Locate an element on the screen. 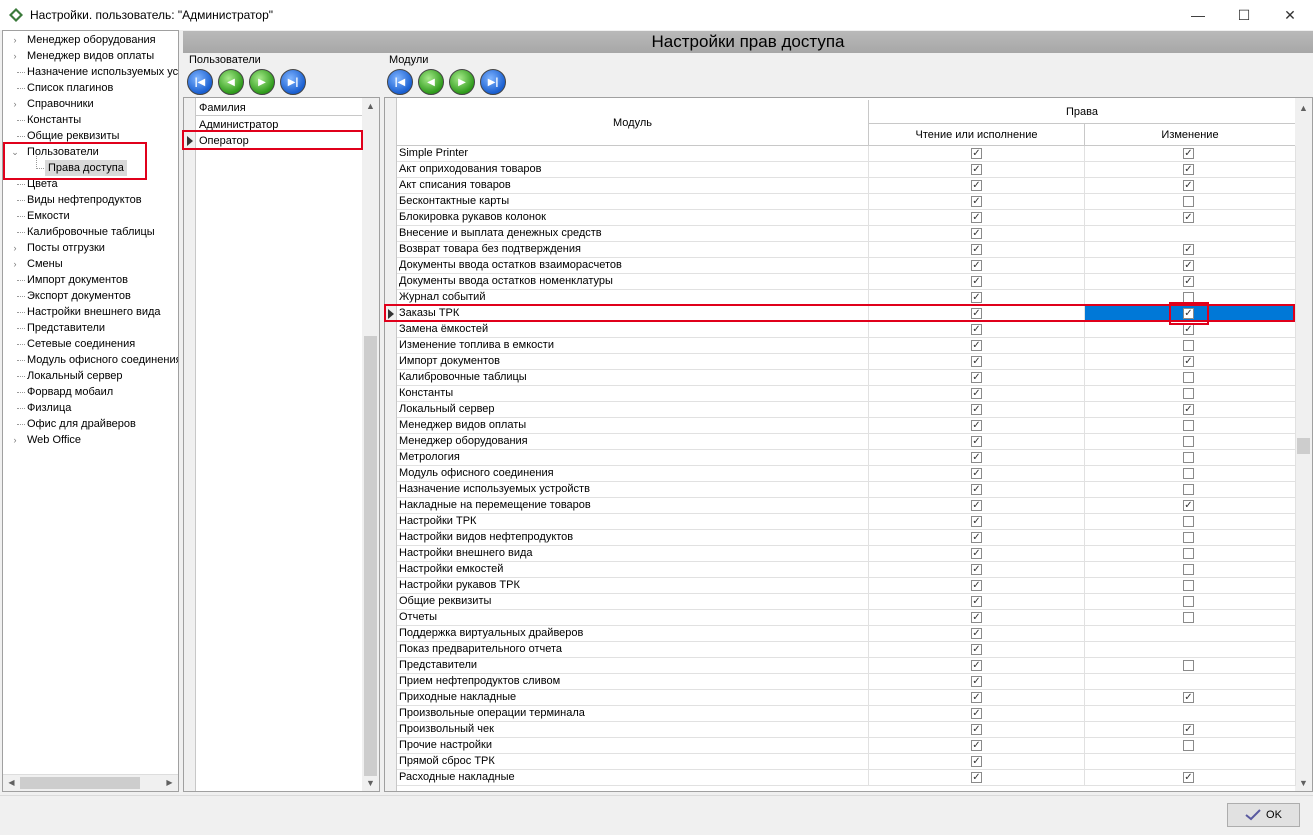 The height and width of the screenshot is (835, 1313). module-row: Simple Printer ✓ ✓ is located at coordinates (846, 154).